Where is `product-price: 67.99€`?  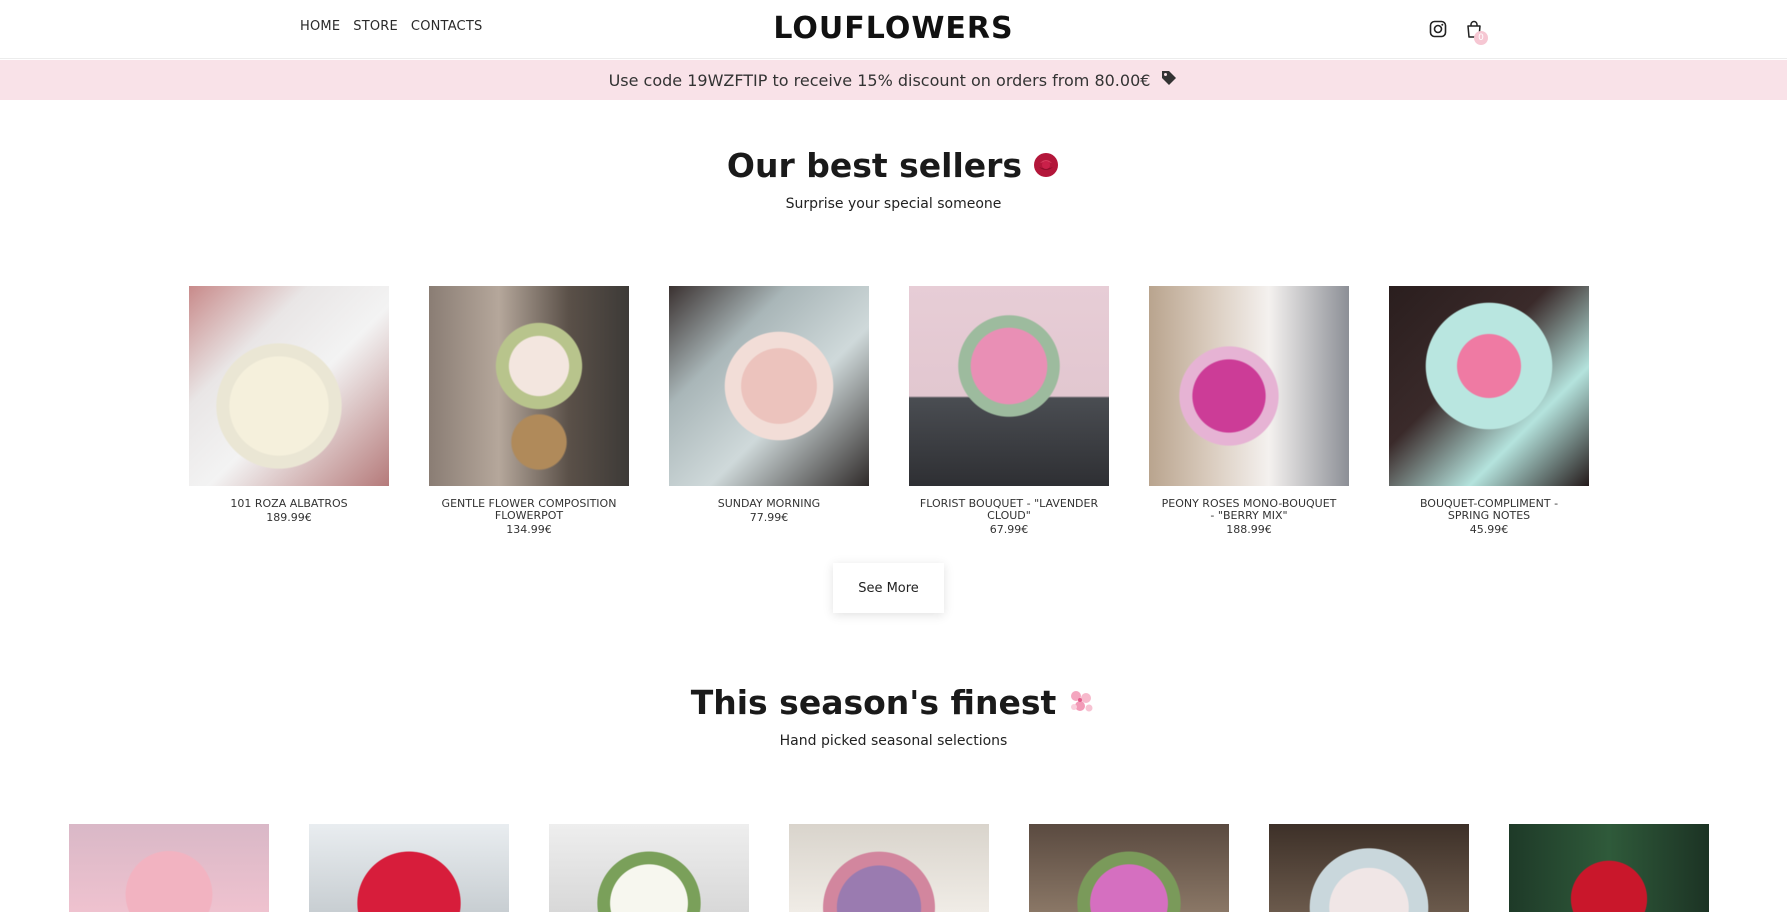 product-price: 67.99€ is located at coordinates (1009, 529).